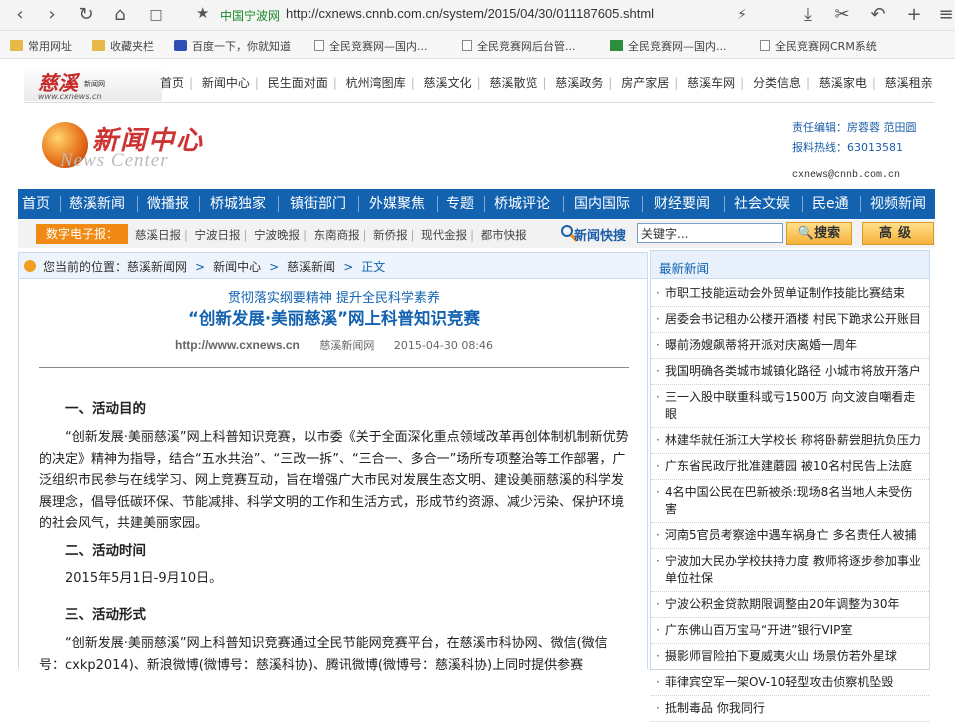 The width and height of the screenshot is (955, 722). Describe the element at coordinates (444, 235) in the screenshot. I see `epaper-link: 现代金报` at that location.